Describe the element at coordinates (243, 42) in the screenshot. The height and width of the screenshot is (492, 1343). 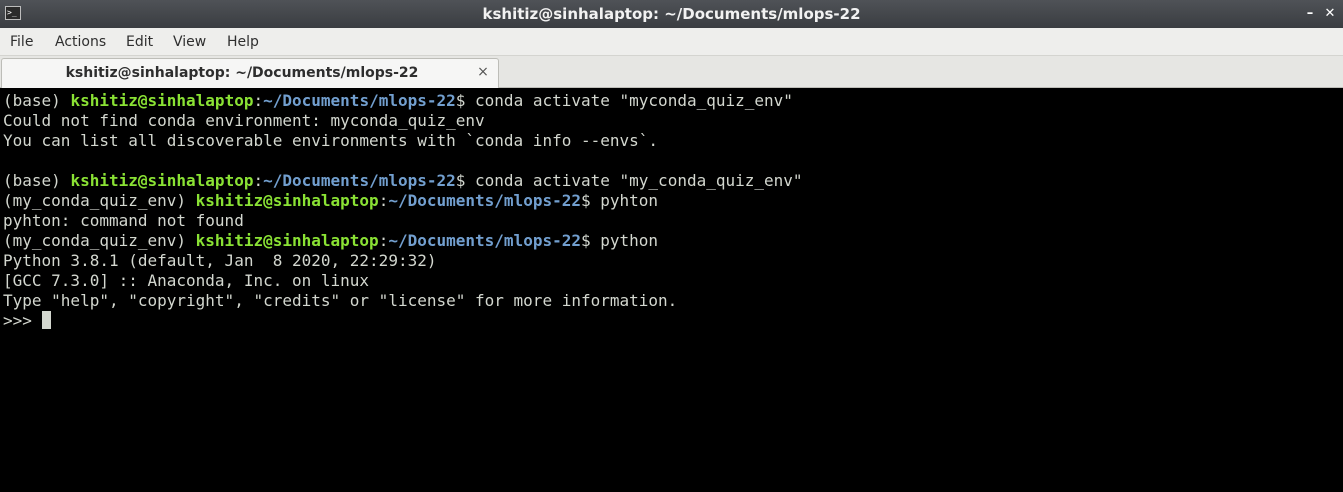
I see `menu-help: Help` at that location.